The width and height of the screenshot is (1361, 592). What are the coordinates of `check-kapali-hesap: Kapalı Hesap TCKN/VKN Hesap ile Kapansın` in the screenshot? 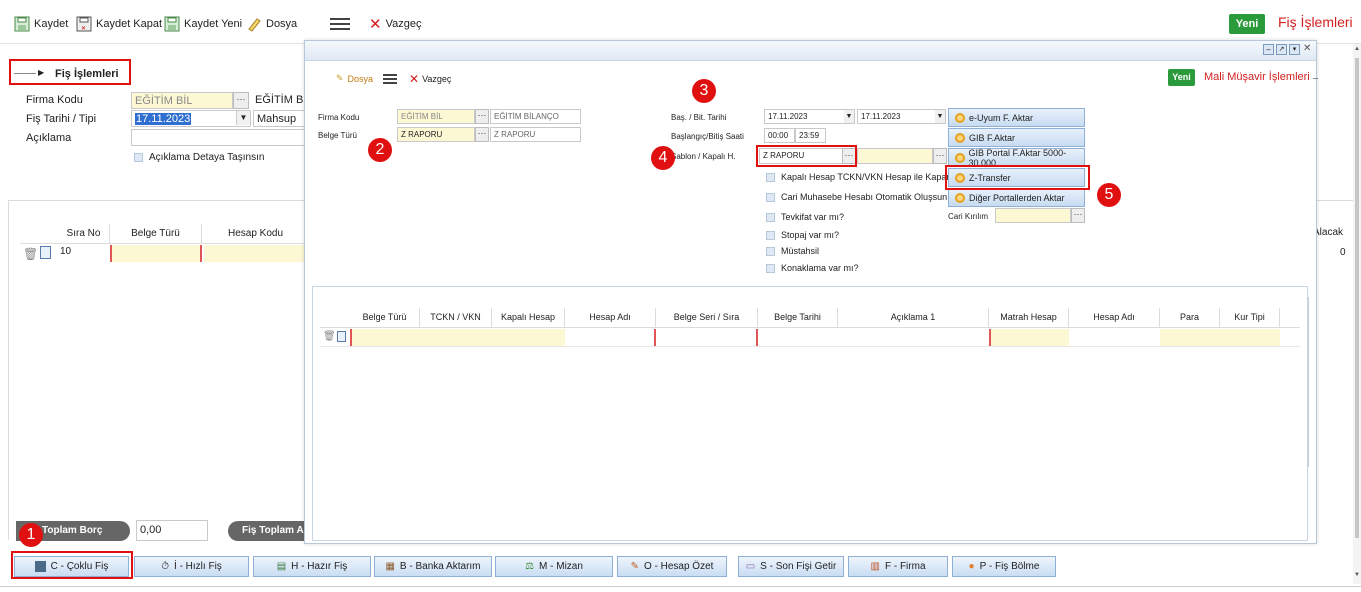 It's located at (864, 177).